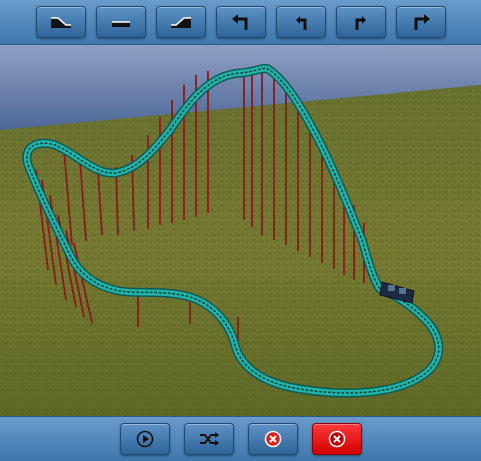 The image size is (481, 461). I want to click on flat-track-button, so click(120, 22).